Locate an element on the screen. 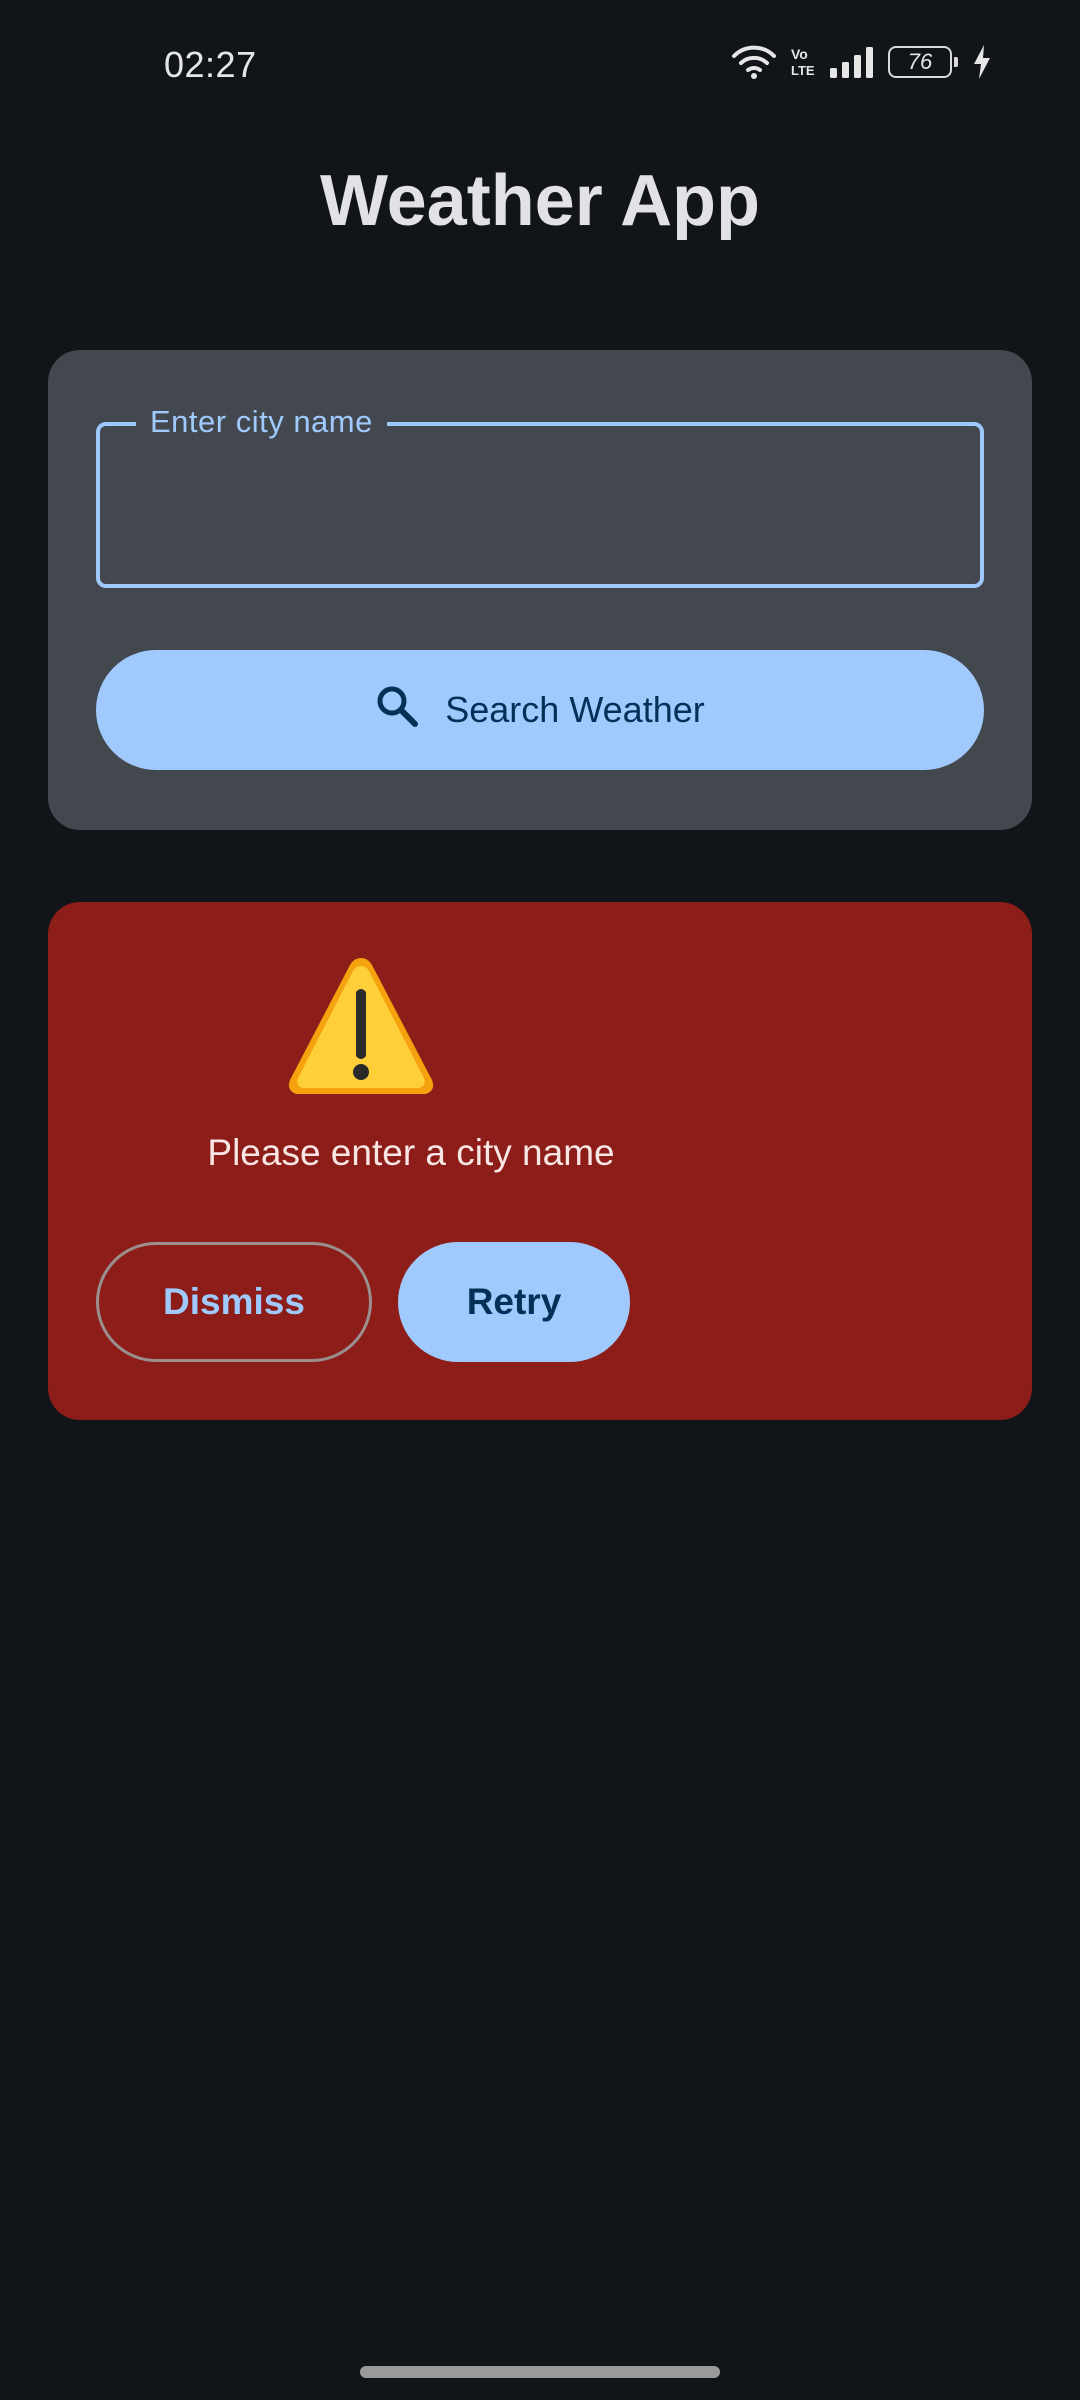 This screenshot has height=2400, width=1080. status-bar: 02:27 Vo LTE 76 is located at coordinates (540, 68).